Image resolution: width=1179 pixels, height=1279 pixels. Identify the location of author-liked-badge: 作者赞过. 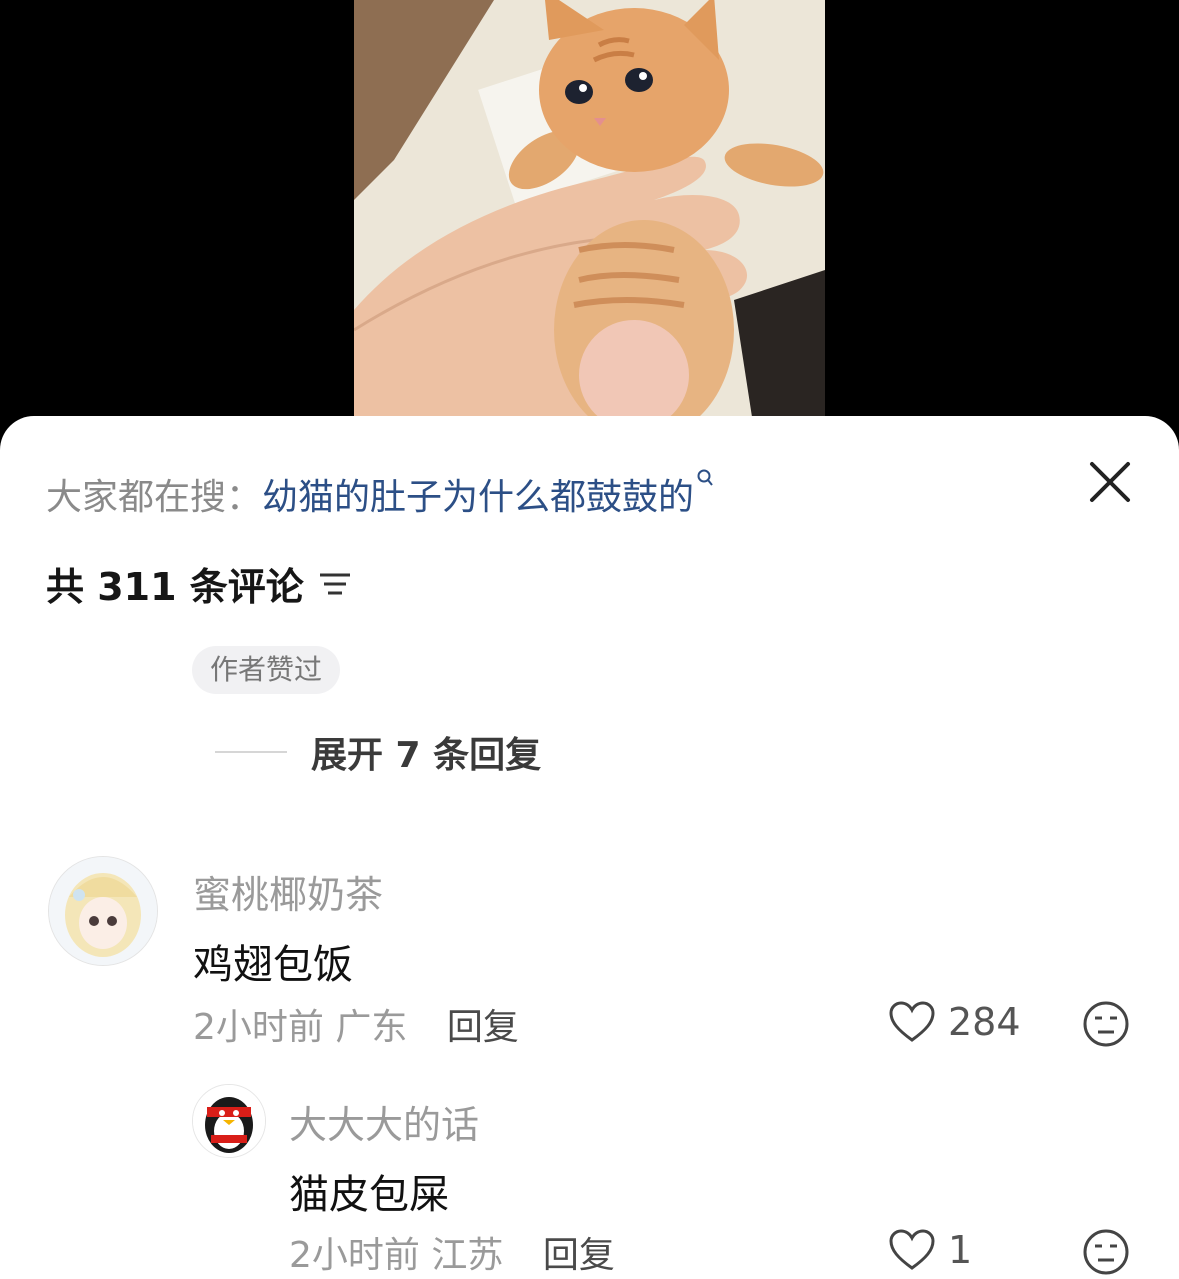
(266, 670).